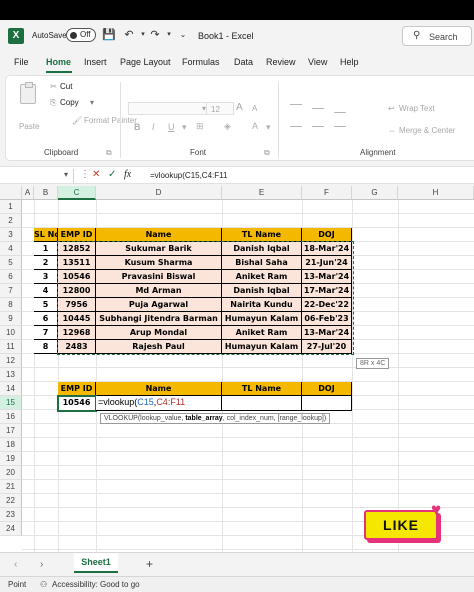 The width and height of the screenshot is (474, 592). What do you see at coordinates (159, 403) in the screenshot?
I see `formula-edit-cell: =vlookup(C15,C4:F11` at bounding box center [159, 403].